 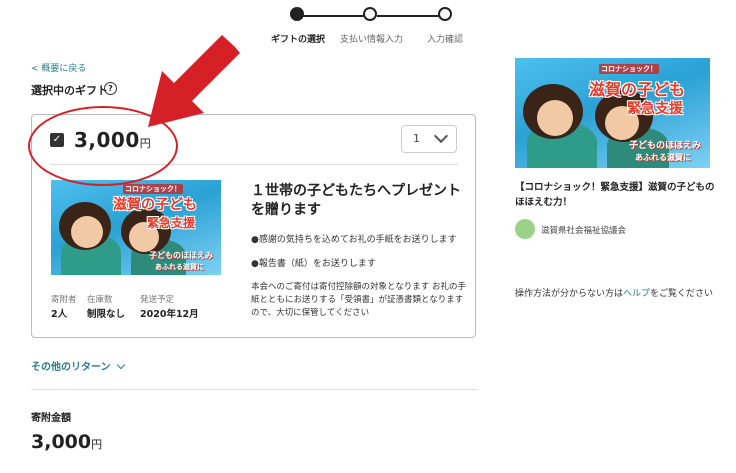 What do you see at coordinates (682, 294) in the screenshot?
I see `help-suffix: をご覧ください` at bounding box center [682, 294].